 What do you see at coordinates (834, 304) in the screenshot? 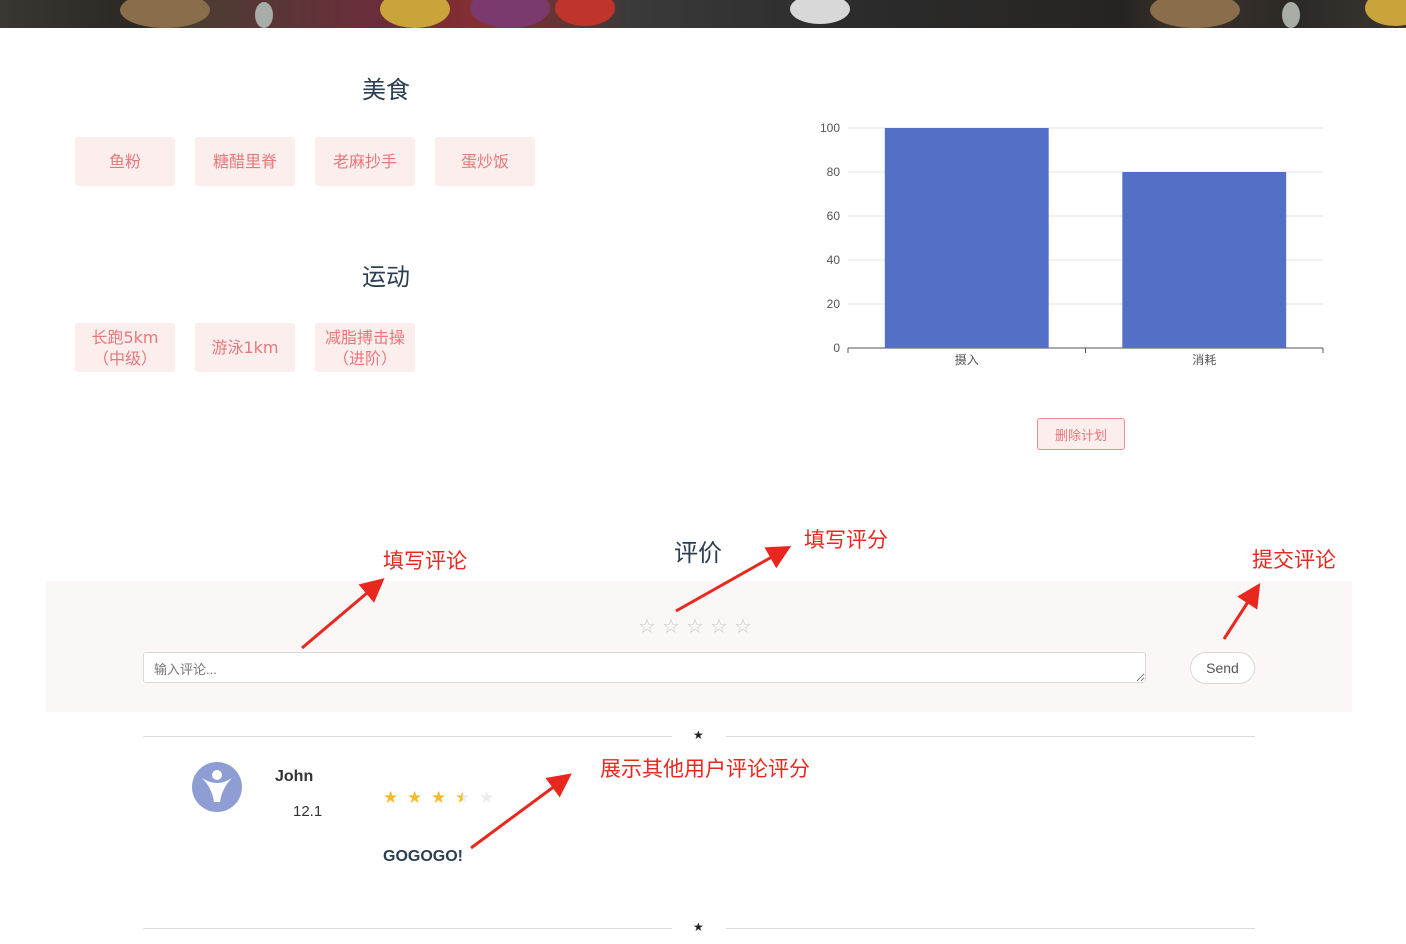
I see `chart-ytick-label: 20` at bounding box center [834, 304].